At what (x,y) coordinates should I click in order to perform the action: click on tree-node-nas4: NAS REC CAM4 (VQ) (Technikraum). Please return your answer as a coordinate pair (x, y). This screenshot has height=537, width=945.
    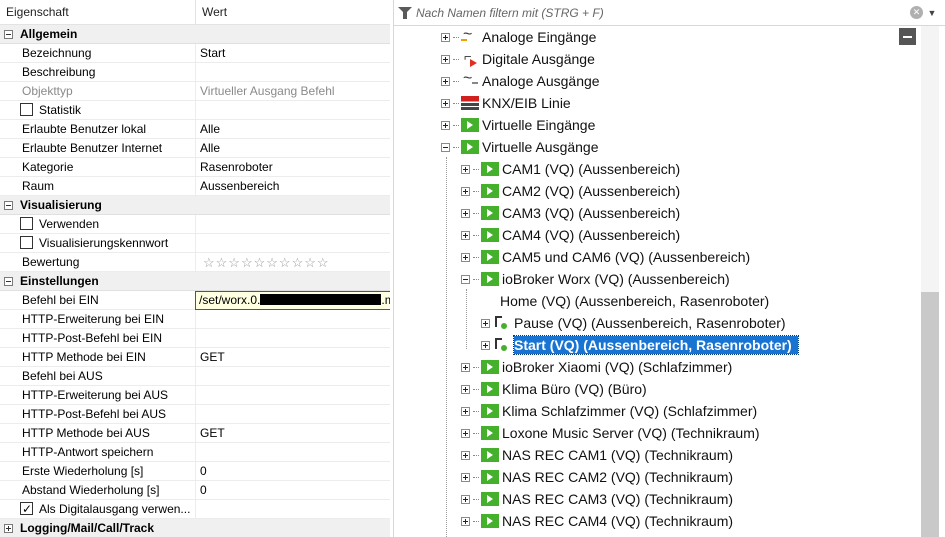
    Looking at the image, I should click on (597, 521).